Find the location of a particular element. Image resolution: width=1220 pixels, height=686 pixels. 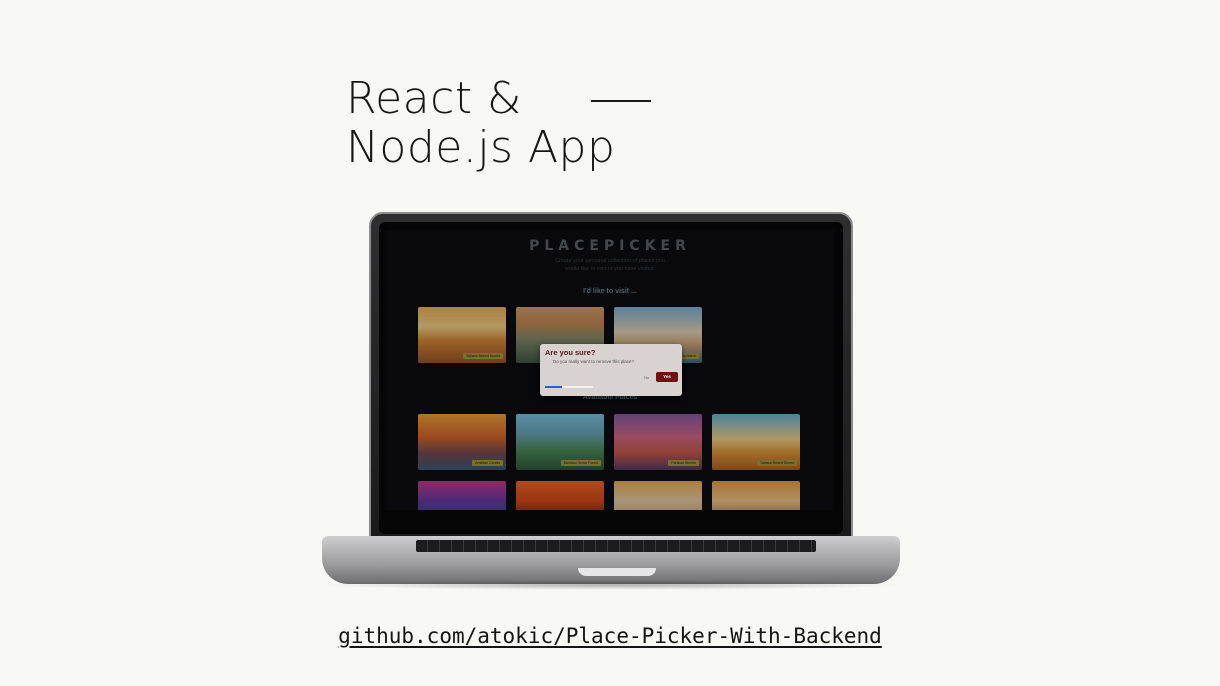

headline: React & Node.js App is located at coordinates (480, 123).